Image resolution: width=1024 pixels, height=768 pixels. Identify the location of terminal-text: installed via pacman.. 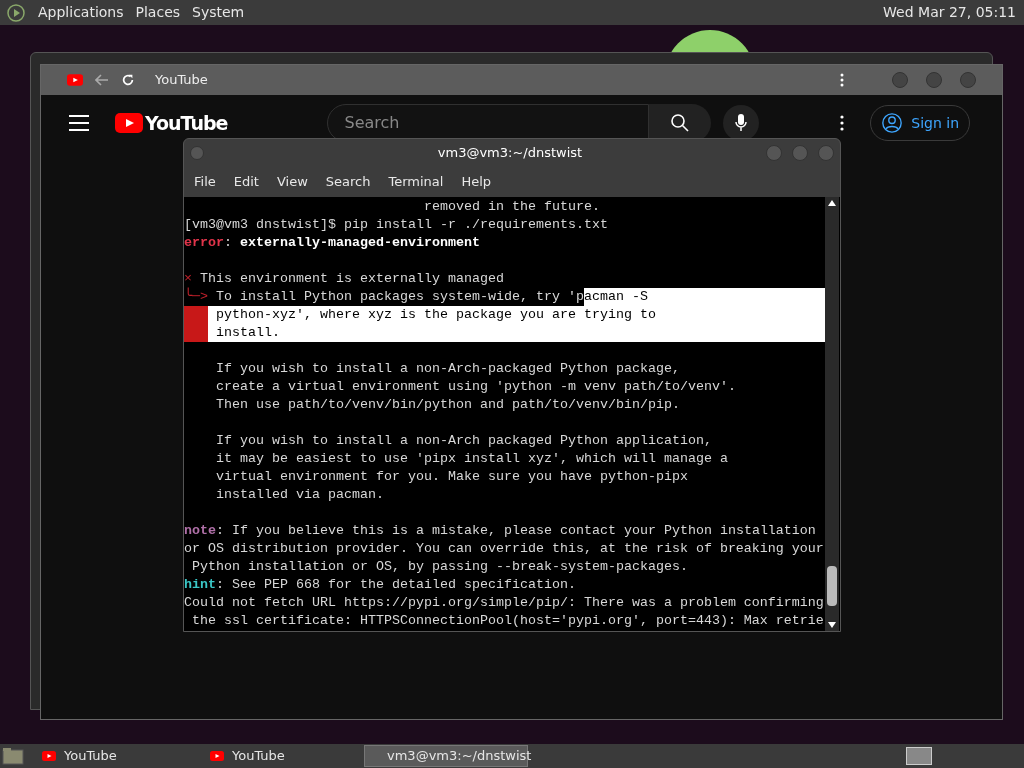
(299, 495).